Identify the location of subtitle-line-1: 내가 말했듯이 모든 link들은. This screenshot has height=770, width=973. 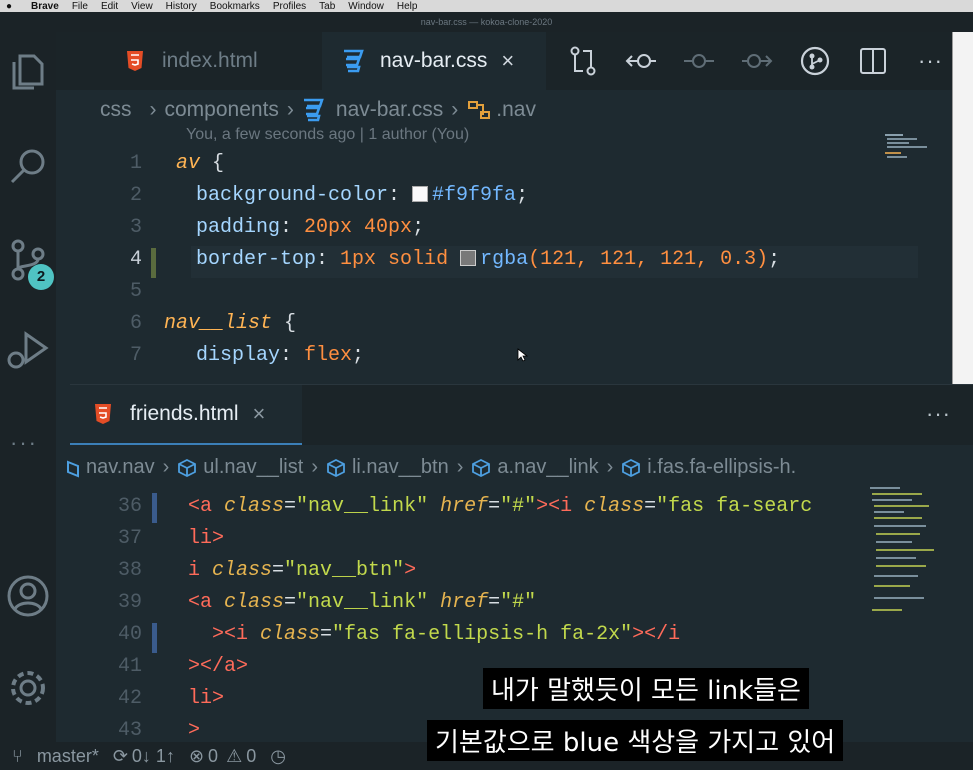
(646, 688).